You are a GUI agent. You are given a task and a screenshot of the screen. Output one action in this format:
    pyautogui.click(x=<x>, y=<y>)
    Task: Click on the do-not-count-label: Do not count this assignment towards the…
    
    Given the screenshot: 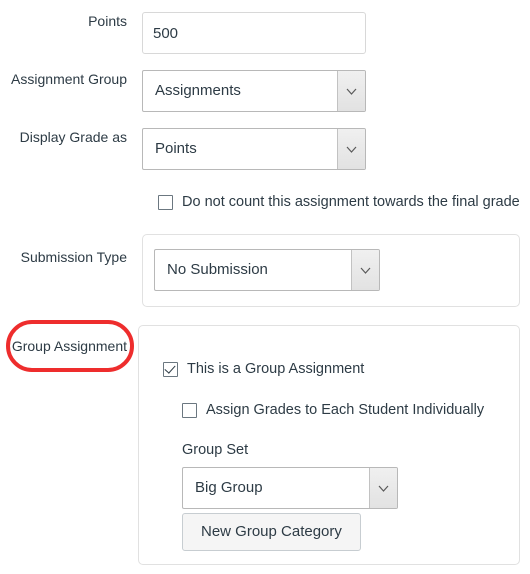 What is the action you would take?
    pyautogui.click(x=351, y=202)
    